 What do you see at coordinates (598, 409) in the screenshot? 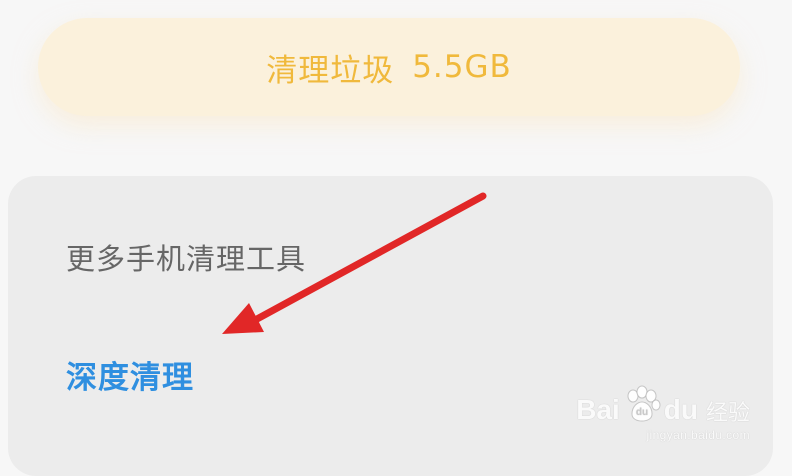
I see `watermark-brand-prefix: Bai` at bounding box center [598, 409].